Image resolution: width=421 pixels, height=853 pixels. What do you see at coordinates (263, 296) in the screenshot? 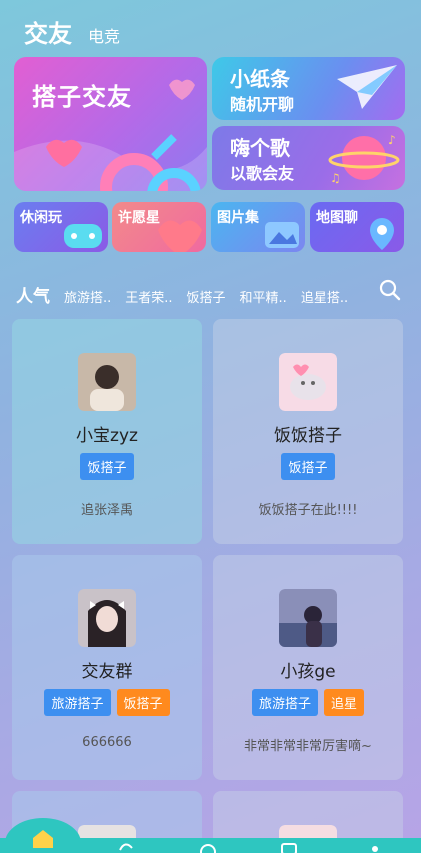
I see `tab-peace-elite: 和平精..` at bounding box center [263, 296].